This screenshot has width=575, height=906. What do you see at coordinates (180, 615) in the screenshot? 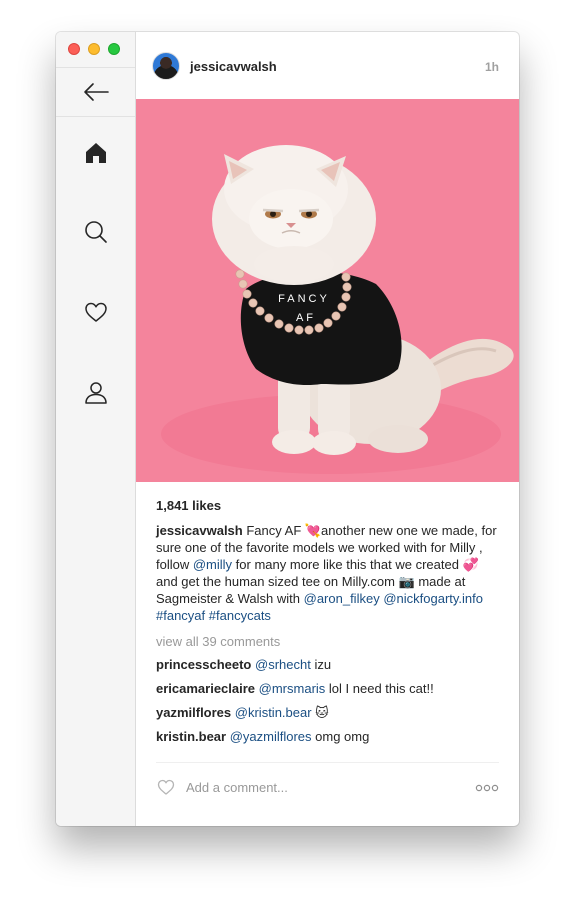
I see `hashtag-link: #fancyaf` at bounding box center [180, 615].